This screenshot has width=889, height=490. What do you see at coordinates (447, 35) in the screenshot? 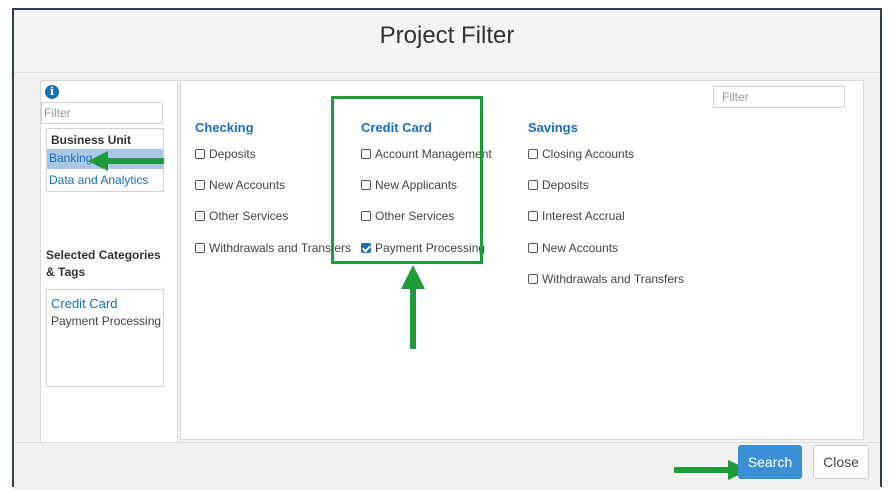
I see `dialog-title: Project Filter` at bounding box center [447, 35].